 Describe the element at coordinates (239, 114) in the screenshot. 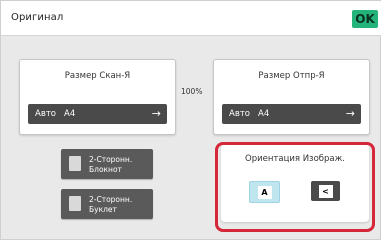

I see `send-size-mode: Авто` at that location.